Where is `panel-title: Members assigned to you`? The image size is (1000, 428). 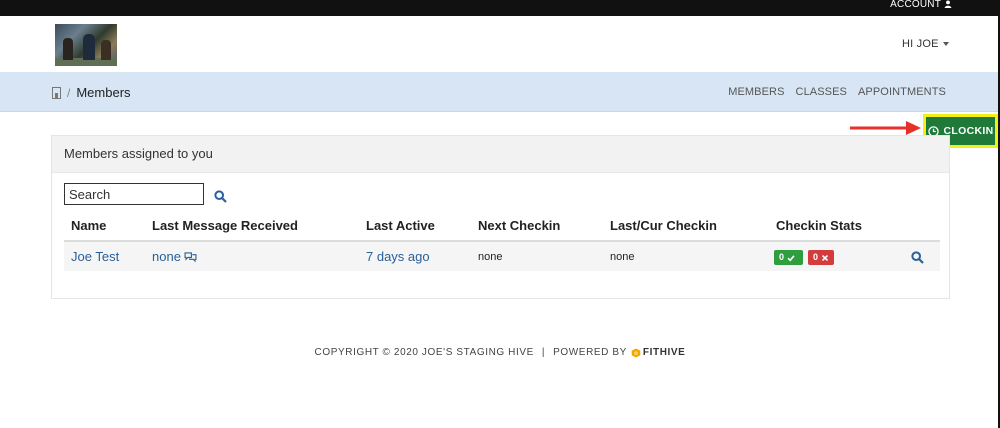
panel-title: Members assigned to you is located at coordinates (500, 154).